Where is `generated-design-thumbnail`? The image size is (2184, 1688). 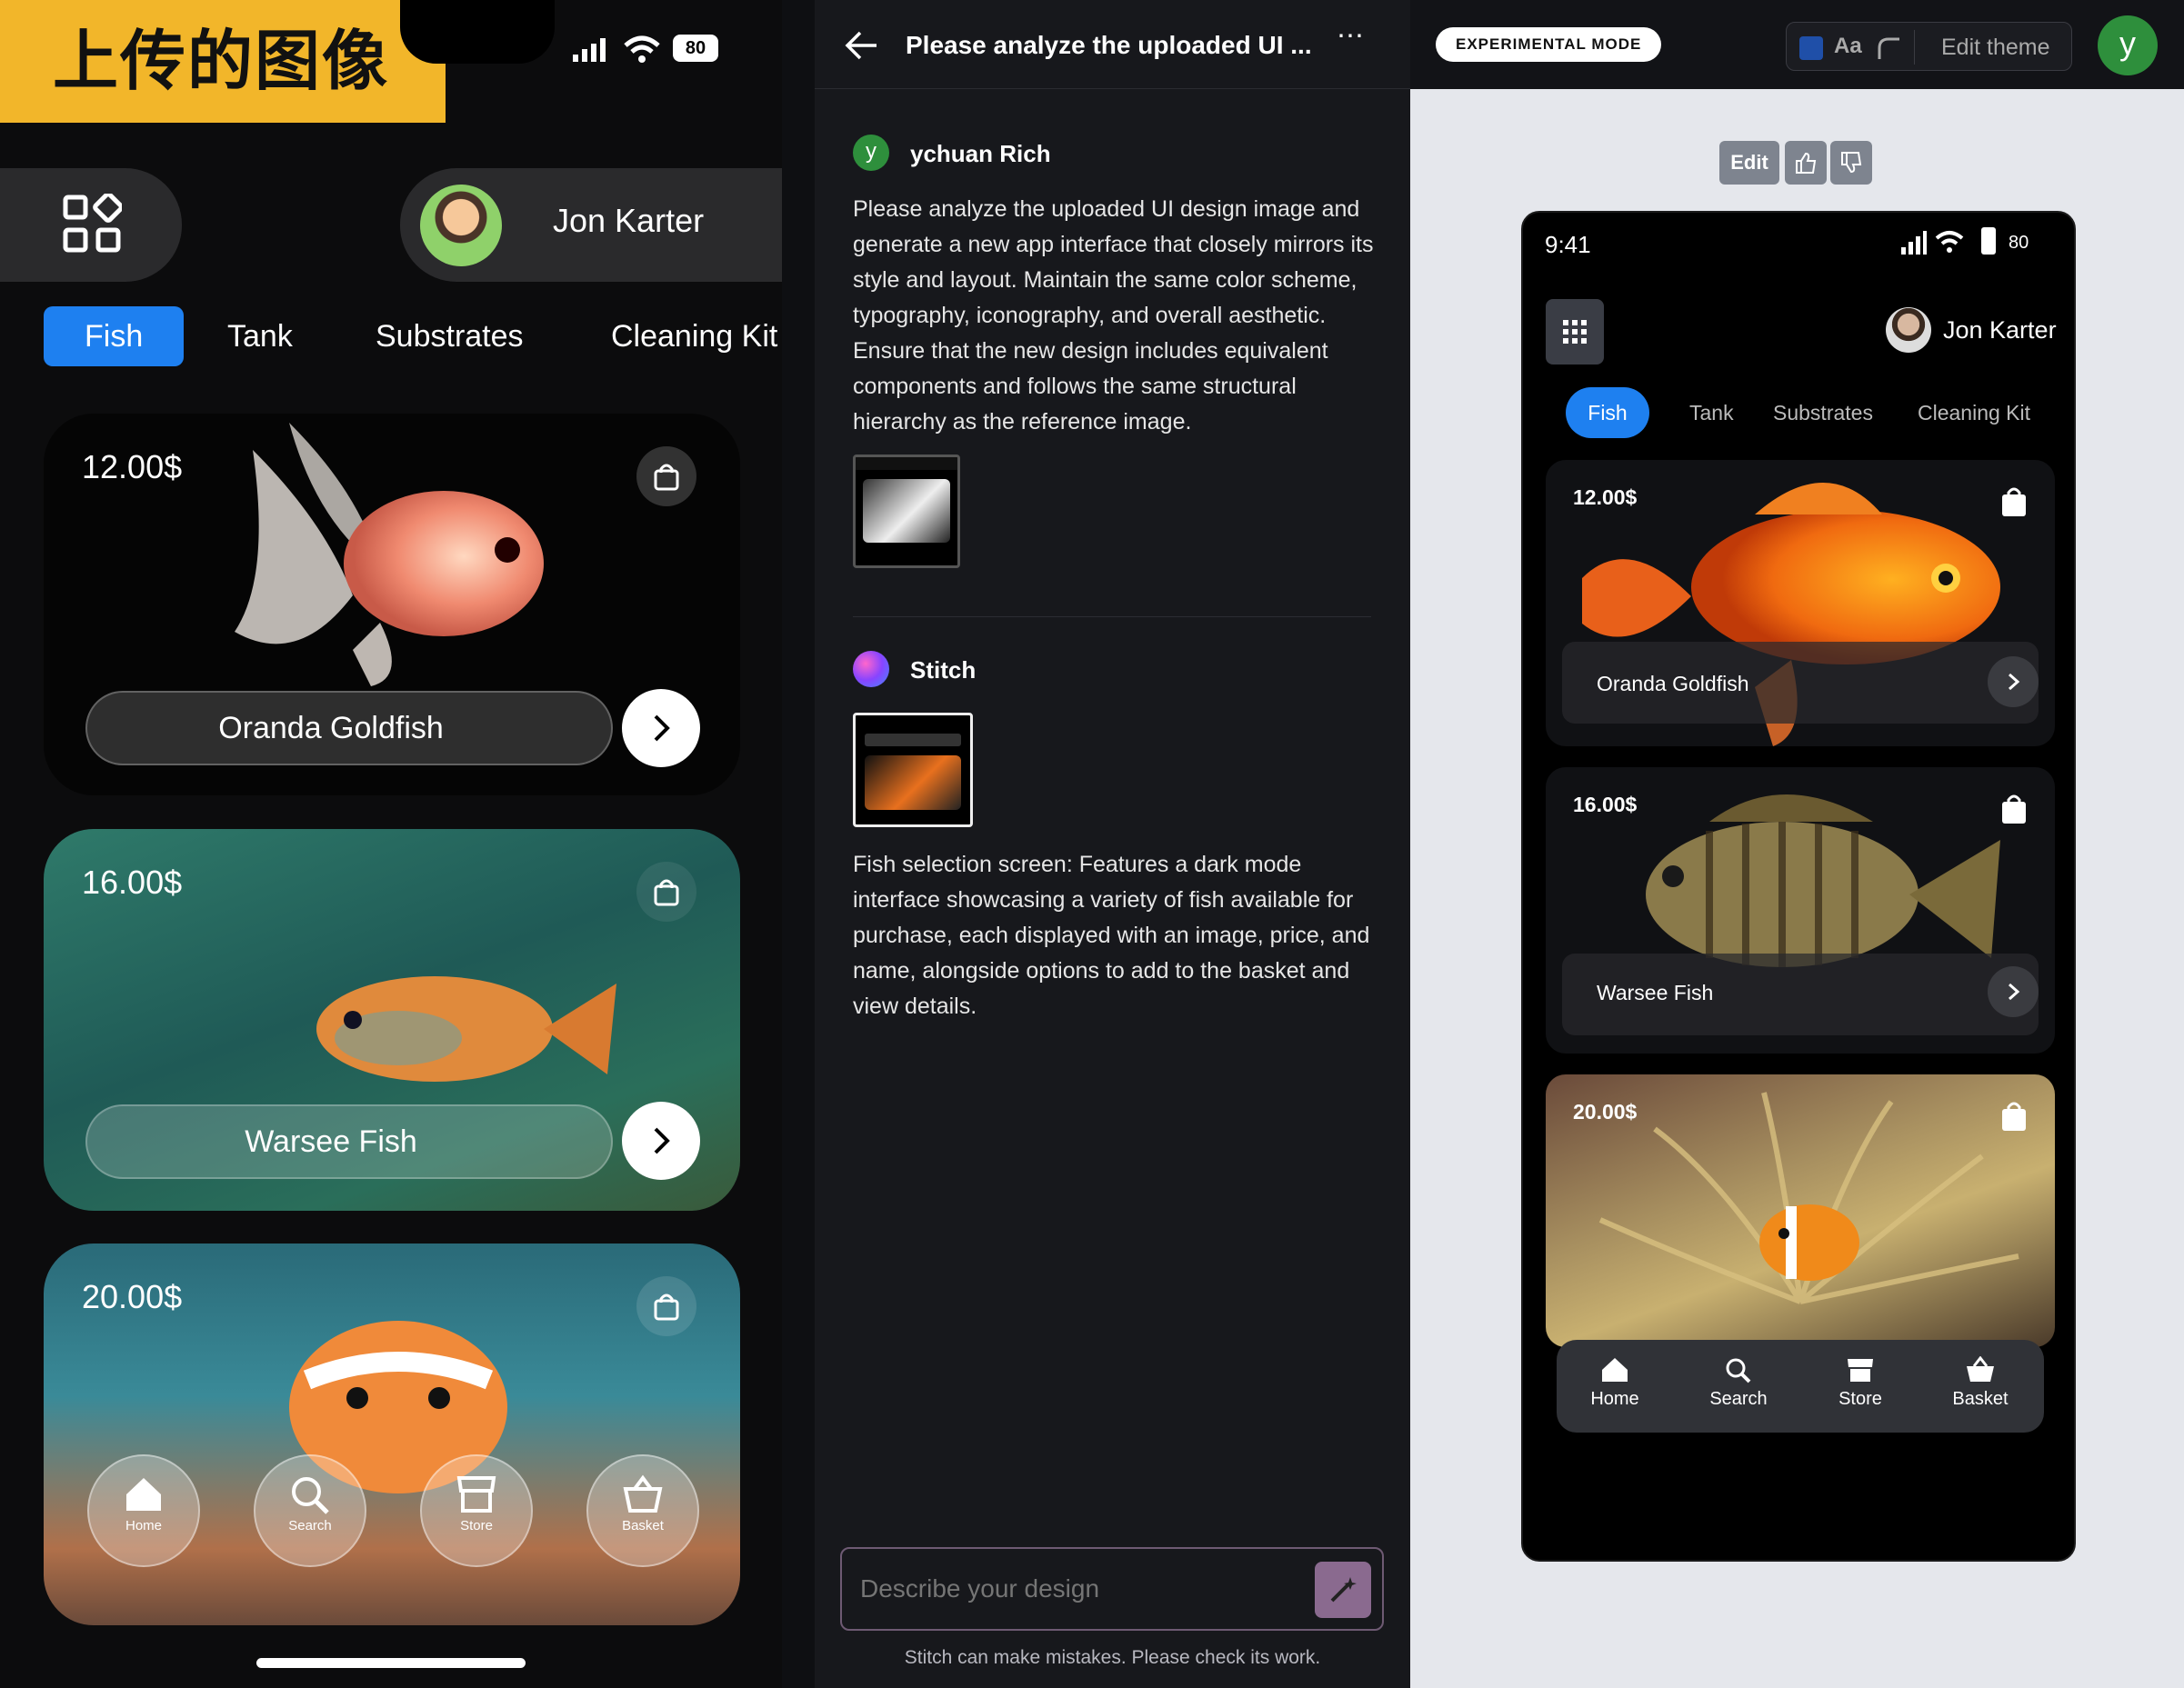
generated-design-thumbnail is located at coordinates (913, 770).